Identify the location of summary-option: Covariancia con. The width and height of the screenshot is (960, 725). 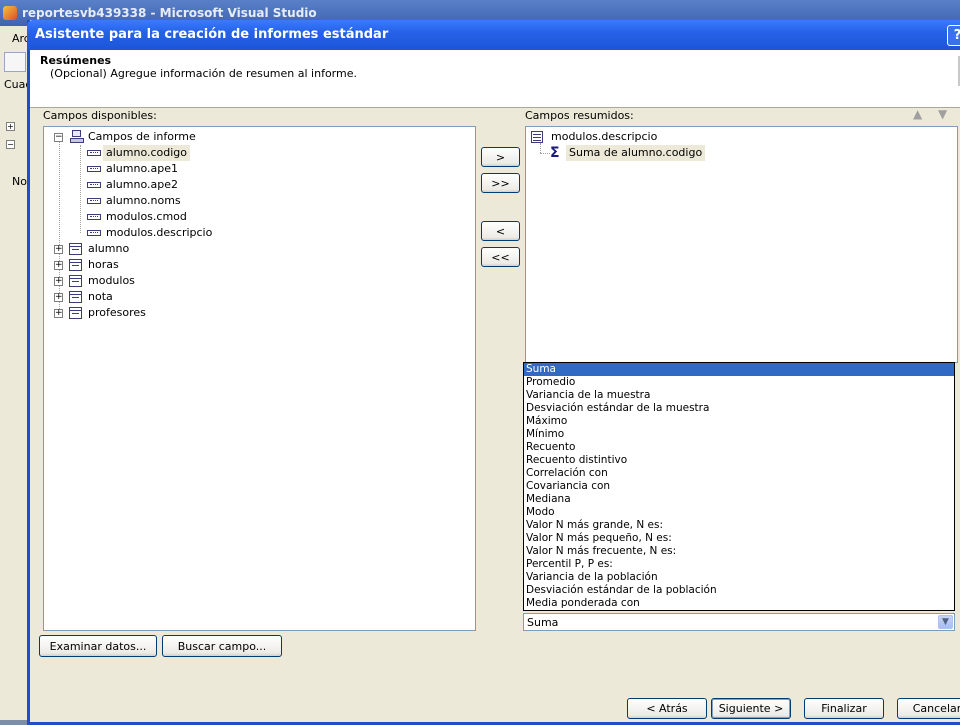
(739, 486).